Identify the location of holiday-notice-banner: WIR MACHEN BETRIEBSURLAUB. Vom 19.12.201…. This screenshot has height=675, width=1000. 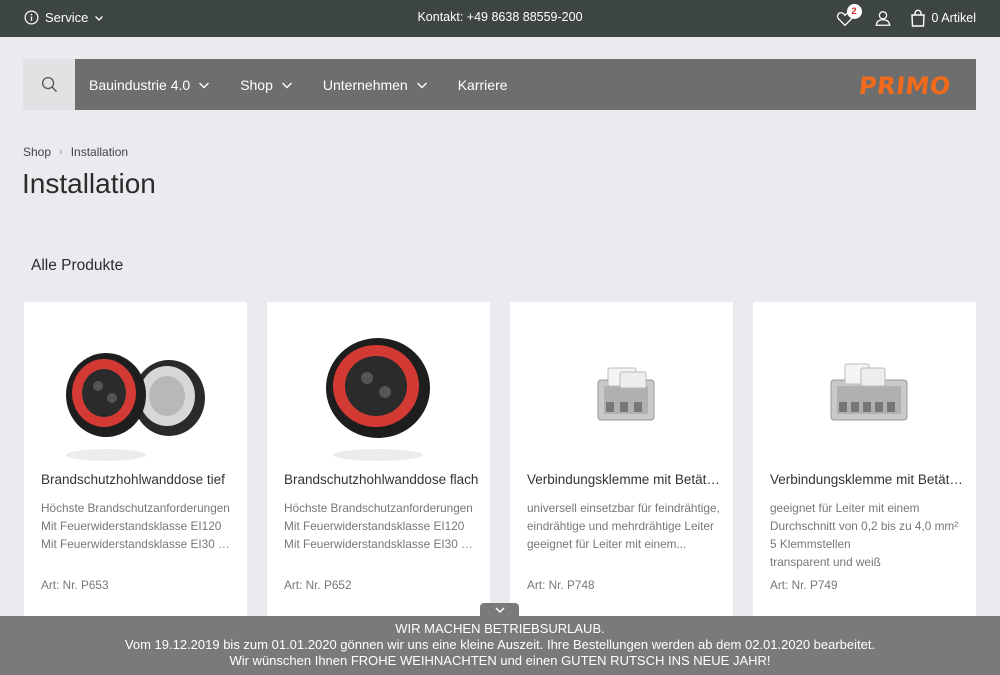
(500, 645).